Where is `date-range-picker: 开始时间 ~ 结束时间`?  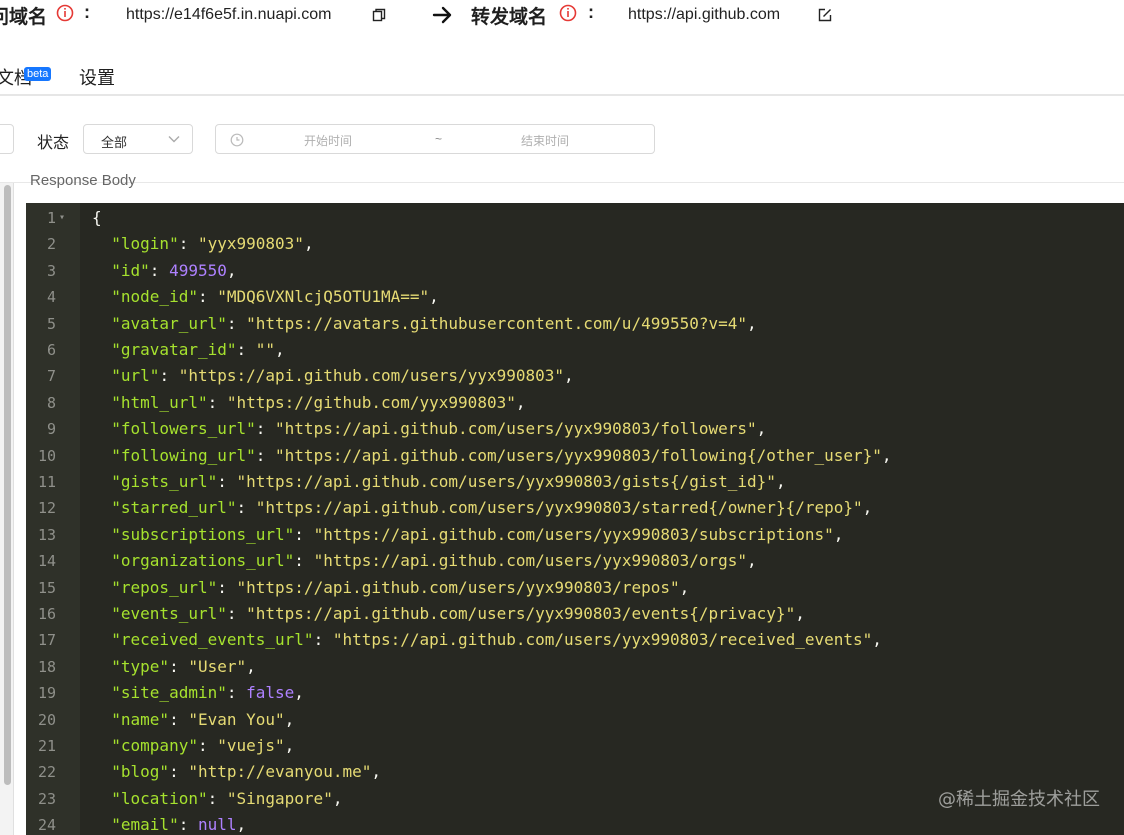
date-range-picker: 开始时间 ~ 结束时间 is located at coordinates (435, 139).